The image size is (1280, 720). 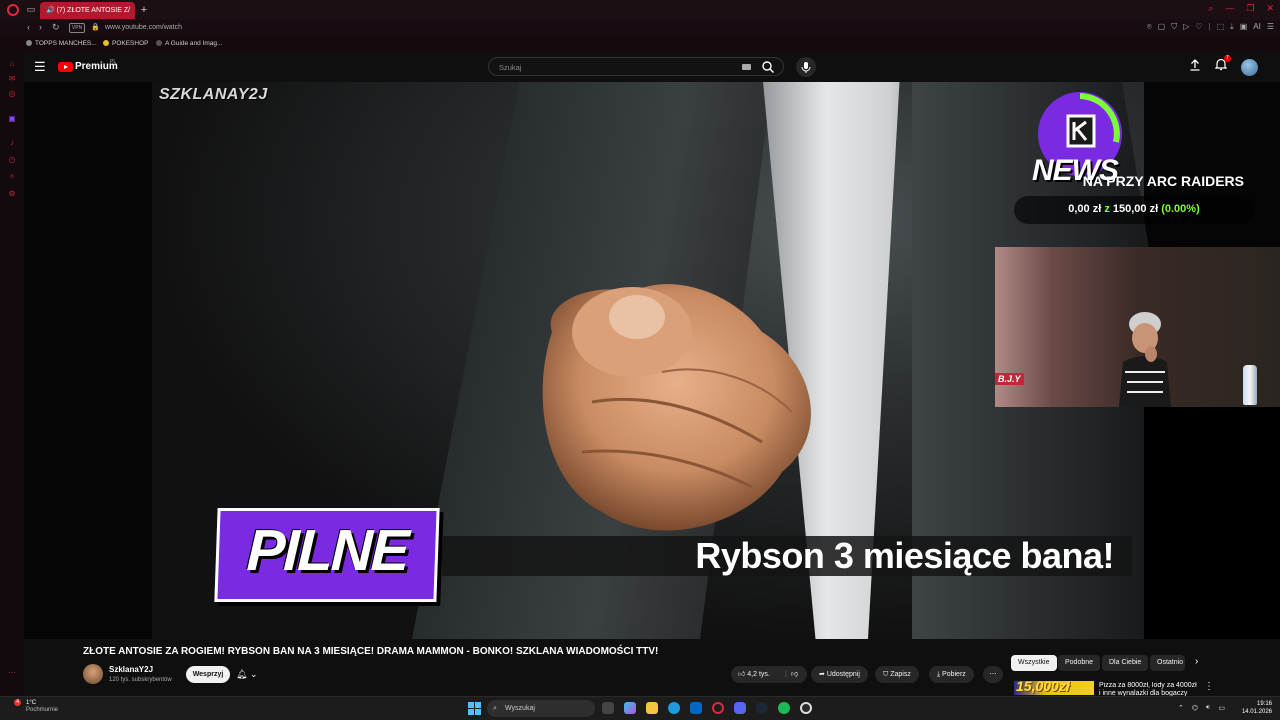 I want to click on subscription-bell-button: 🔔︎ ⌄, so click(x=253, y=674).